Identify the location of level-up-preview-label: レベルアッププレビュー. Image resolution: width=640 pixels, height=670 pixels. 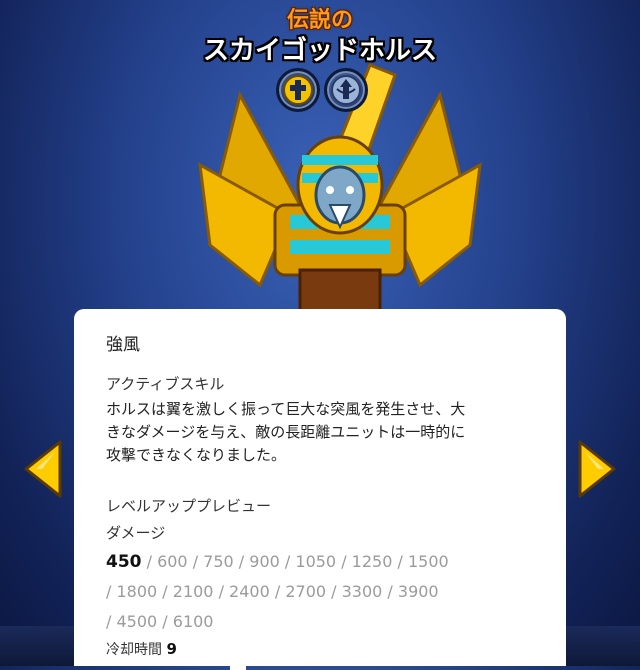
(189, 506).